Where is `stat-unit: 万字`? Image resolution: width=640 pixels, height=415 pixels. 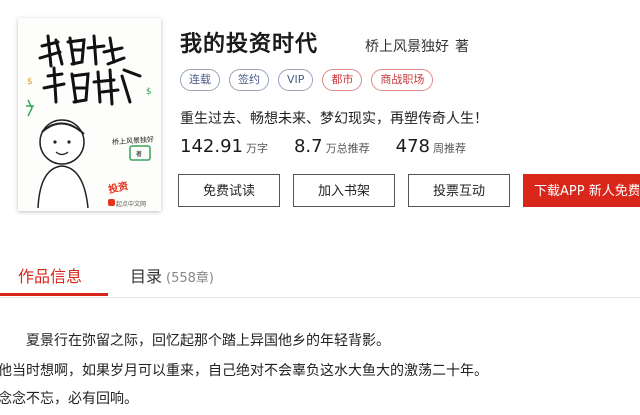 stat-unit: 万字 is located at coordinates (256, 148).